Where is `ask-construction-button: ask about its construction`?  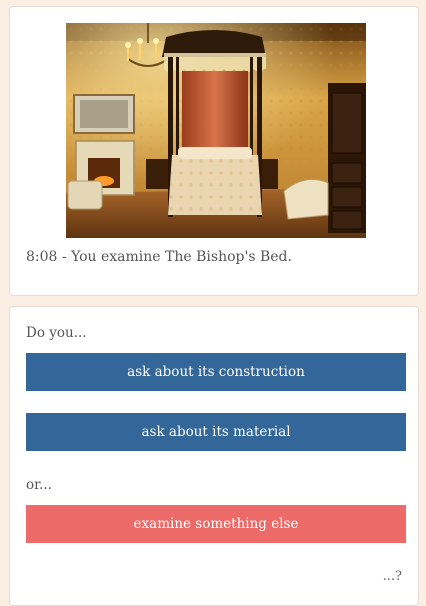
ask-construction-button: ask about its construction is located at coordinates (216, 372).